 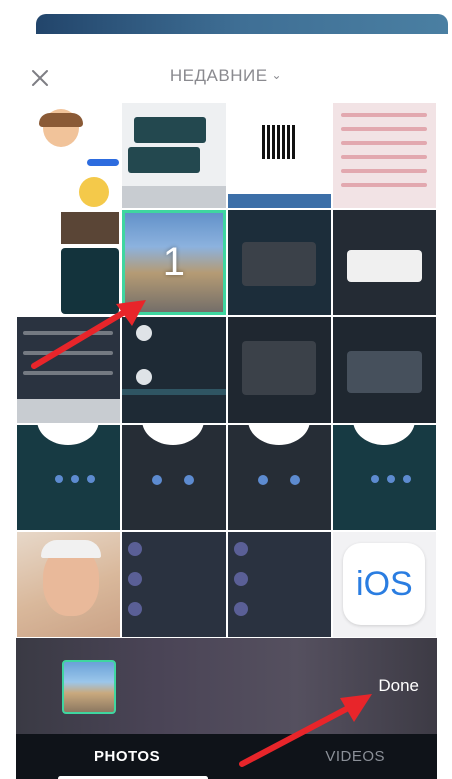 I want to click on tab-videos: VIDEOS, so click(x=355, y=756).